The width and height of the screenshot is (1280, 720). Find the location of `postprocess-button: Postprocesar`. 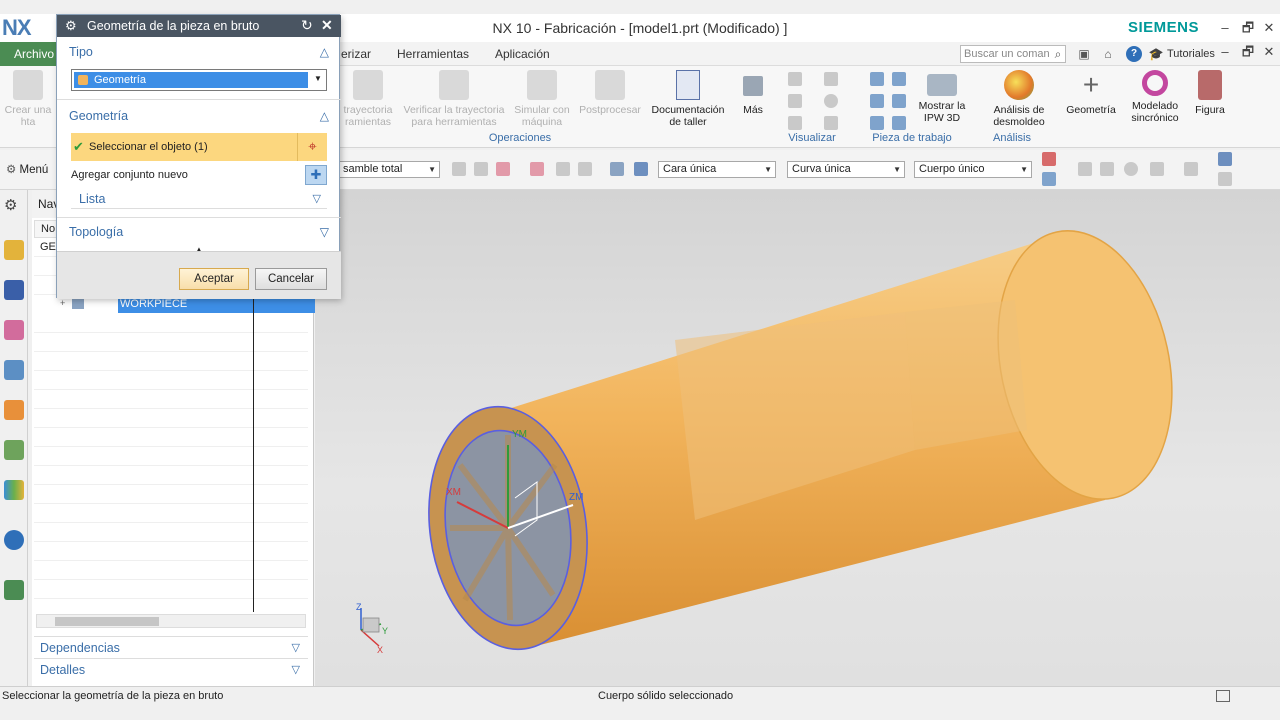

postprocess-button: Postprocesar is located at coordinates (610, 93).